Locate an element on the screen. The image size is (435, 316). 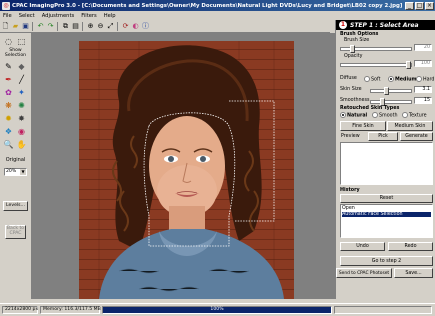
history-item-selected: Automatic Face Selection is located at coordinates (386, 214).